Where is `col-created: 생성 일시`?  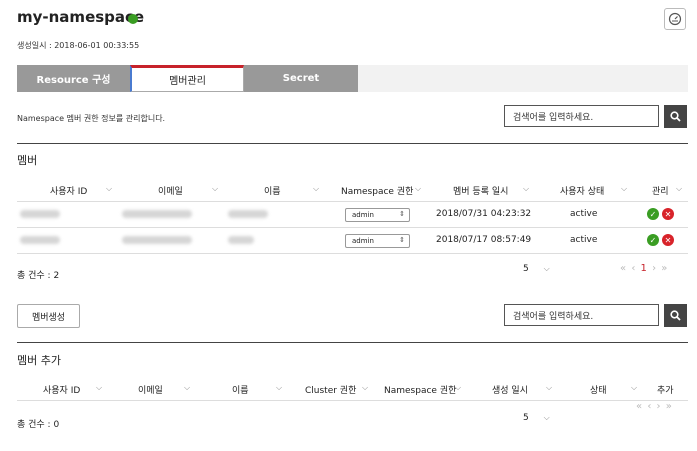
col-created: 생성 일시 is located at coordinates (510, 389).